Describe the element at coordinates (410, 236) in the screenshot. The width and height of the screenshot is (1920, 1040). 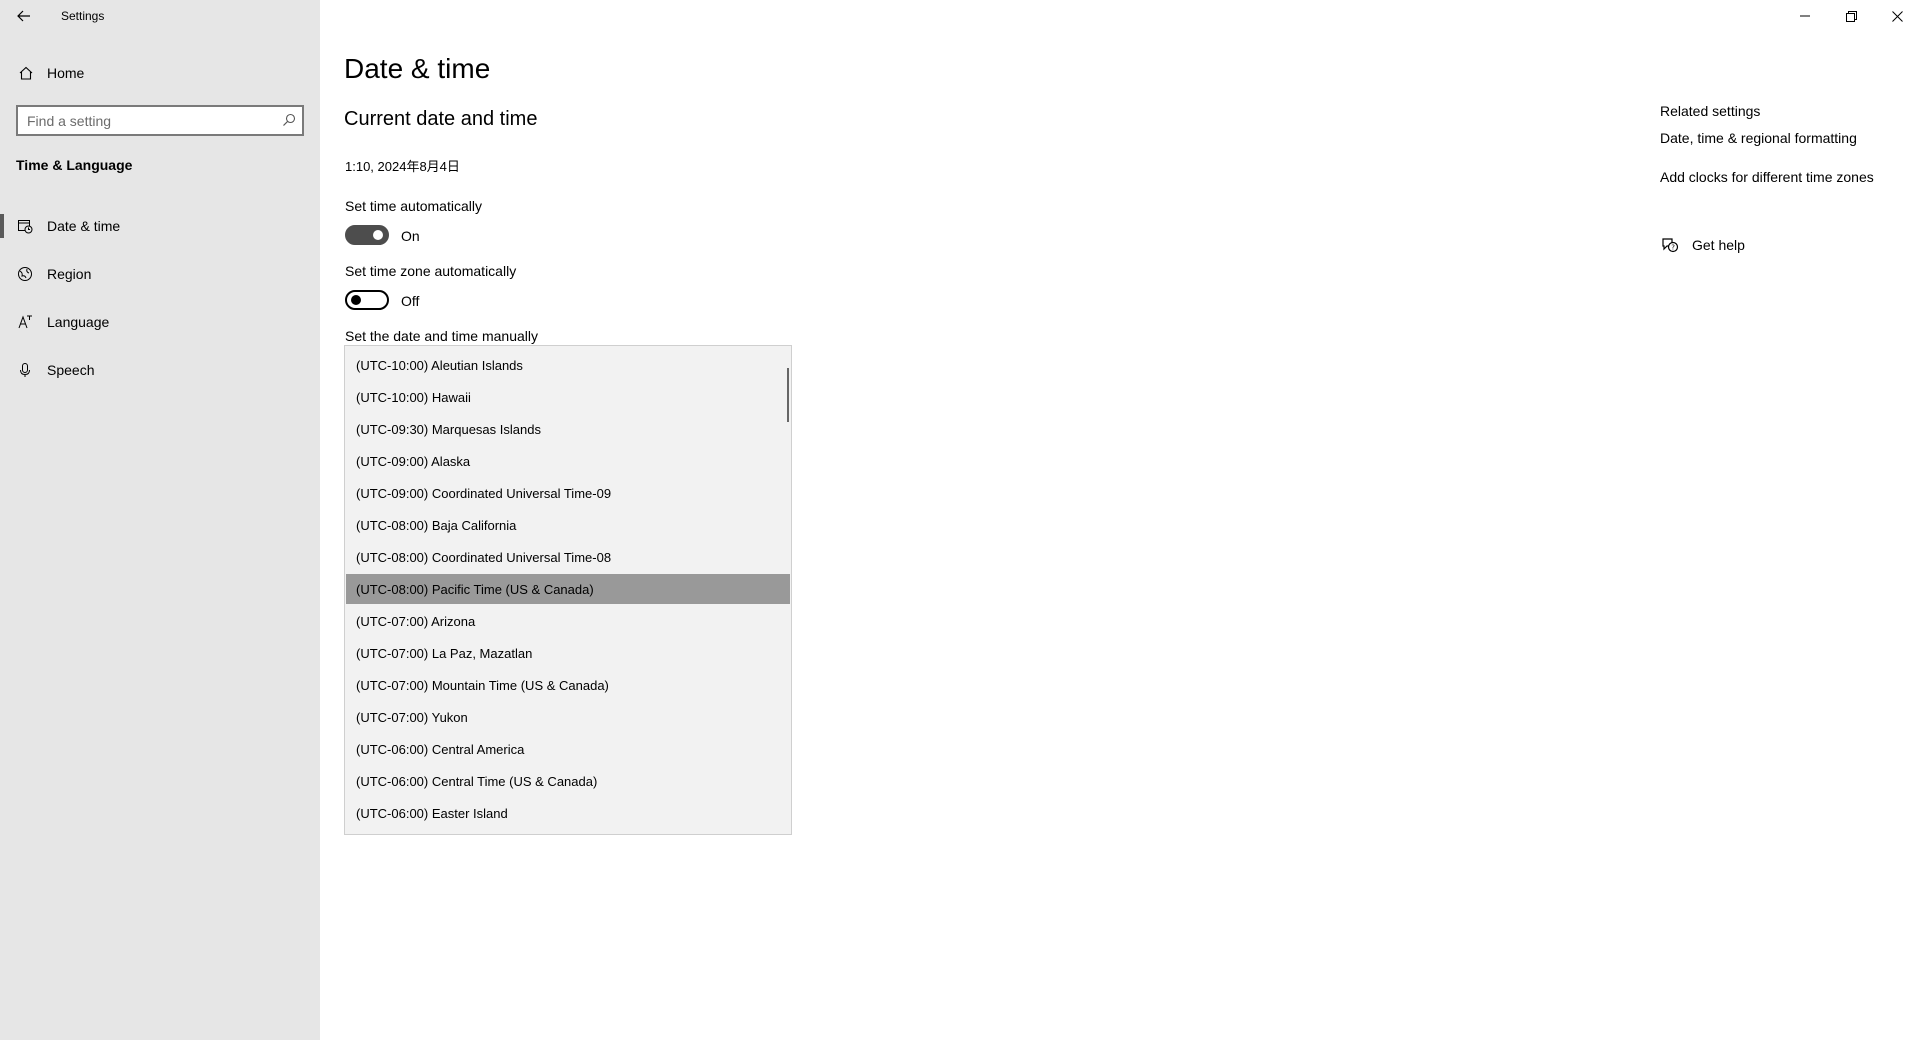
I see `set-time-auto-state: On` at that location.